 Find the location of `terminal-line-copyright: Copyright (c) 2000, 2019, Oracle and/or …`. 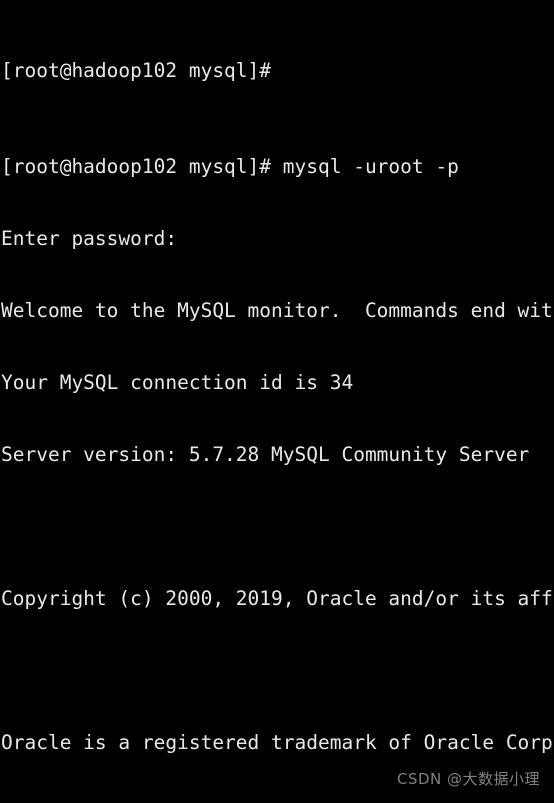

terminal-line-copyright: Copyright (c) 2000, 2019, Oracle and/or … is located at coordinates (277, 598).